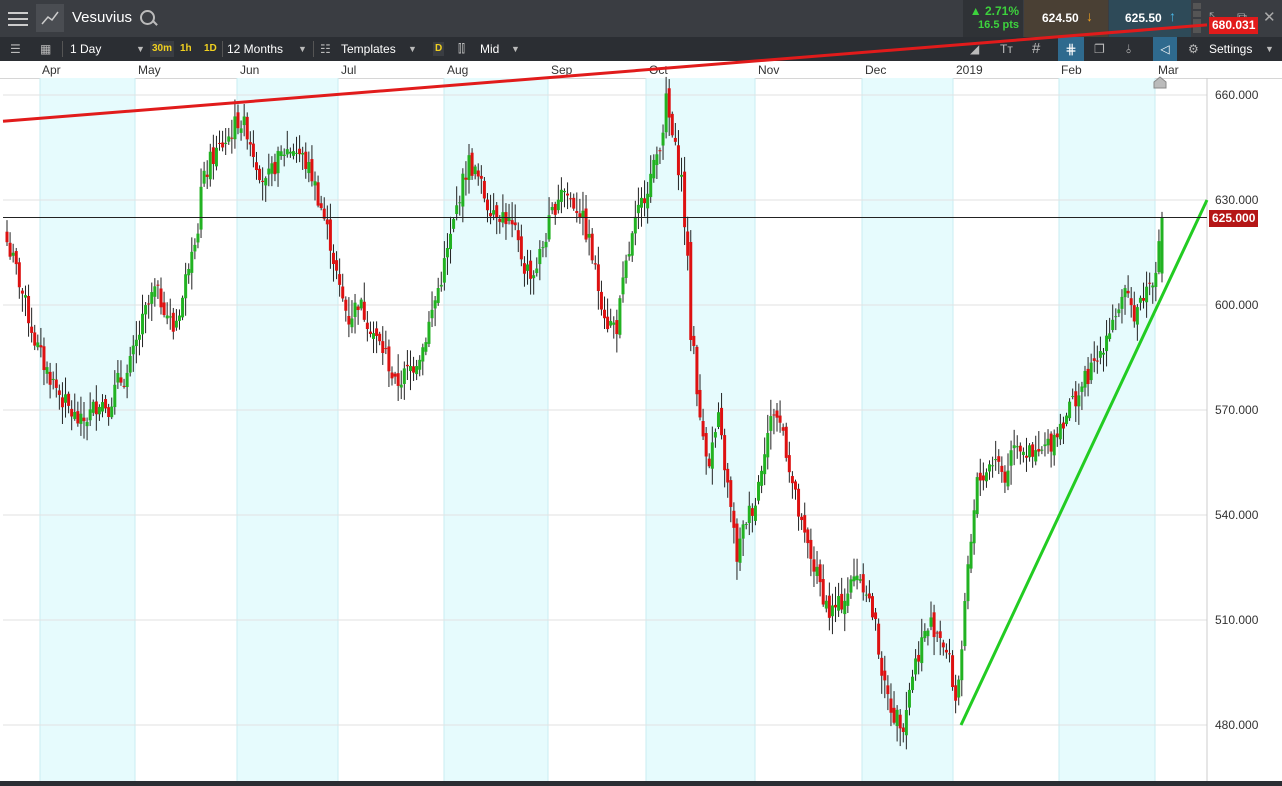  What do you see at coordinates (1193, 49) in the screenshot?
I see `settings-gear-icon: ⚙` at bounding box center [1193, 49].